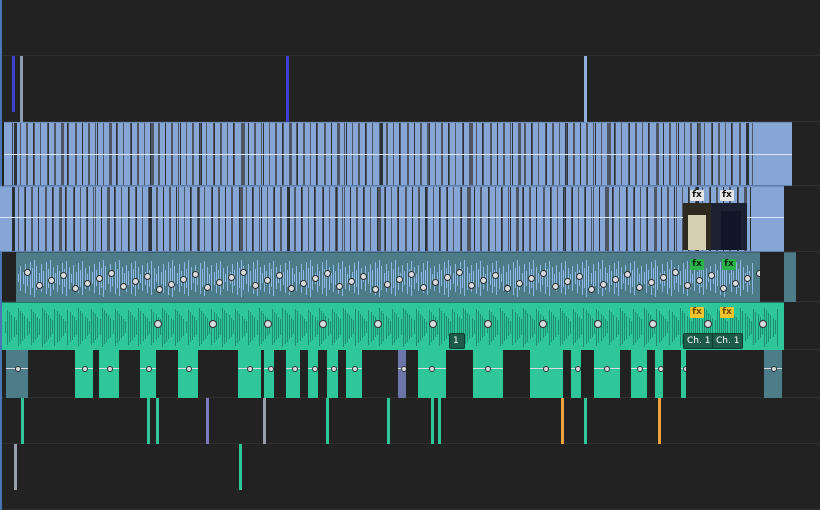 Image resolution: width=820 pixels, height=510 pixels. Describe the element at coordinates (729, 264) in the screenshot. I see `a1-fx-badge-2: fx` at that location.